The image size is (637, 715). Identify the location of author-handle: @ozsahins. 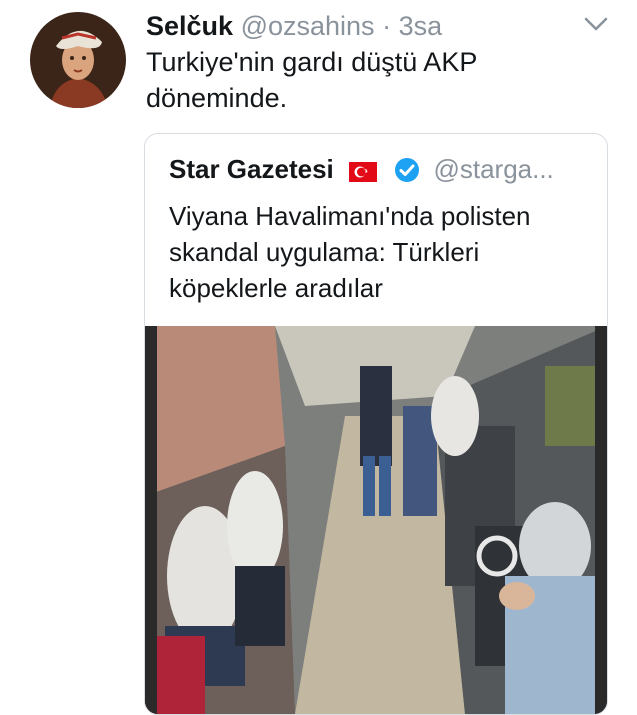
(308, 26).